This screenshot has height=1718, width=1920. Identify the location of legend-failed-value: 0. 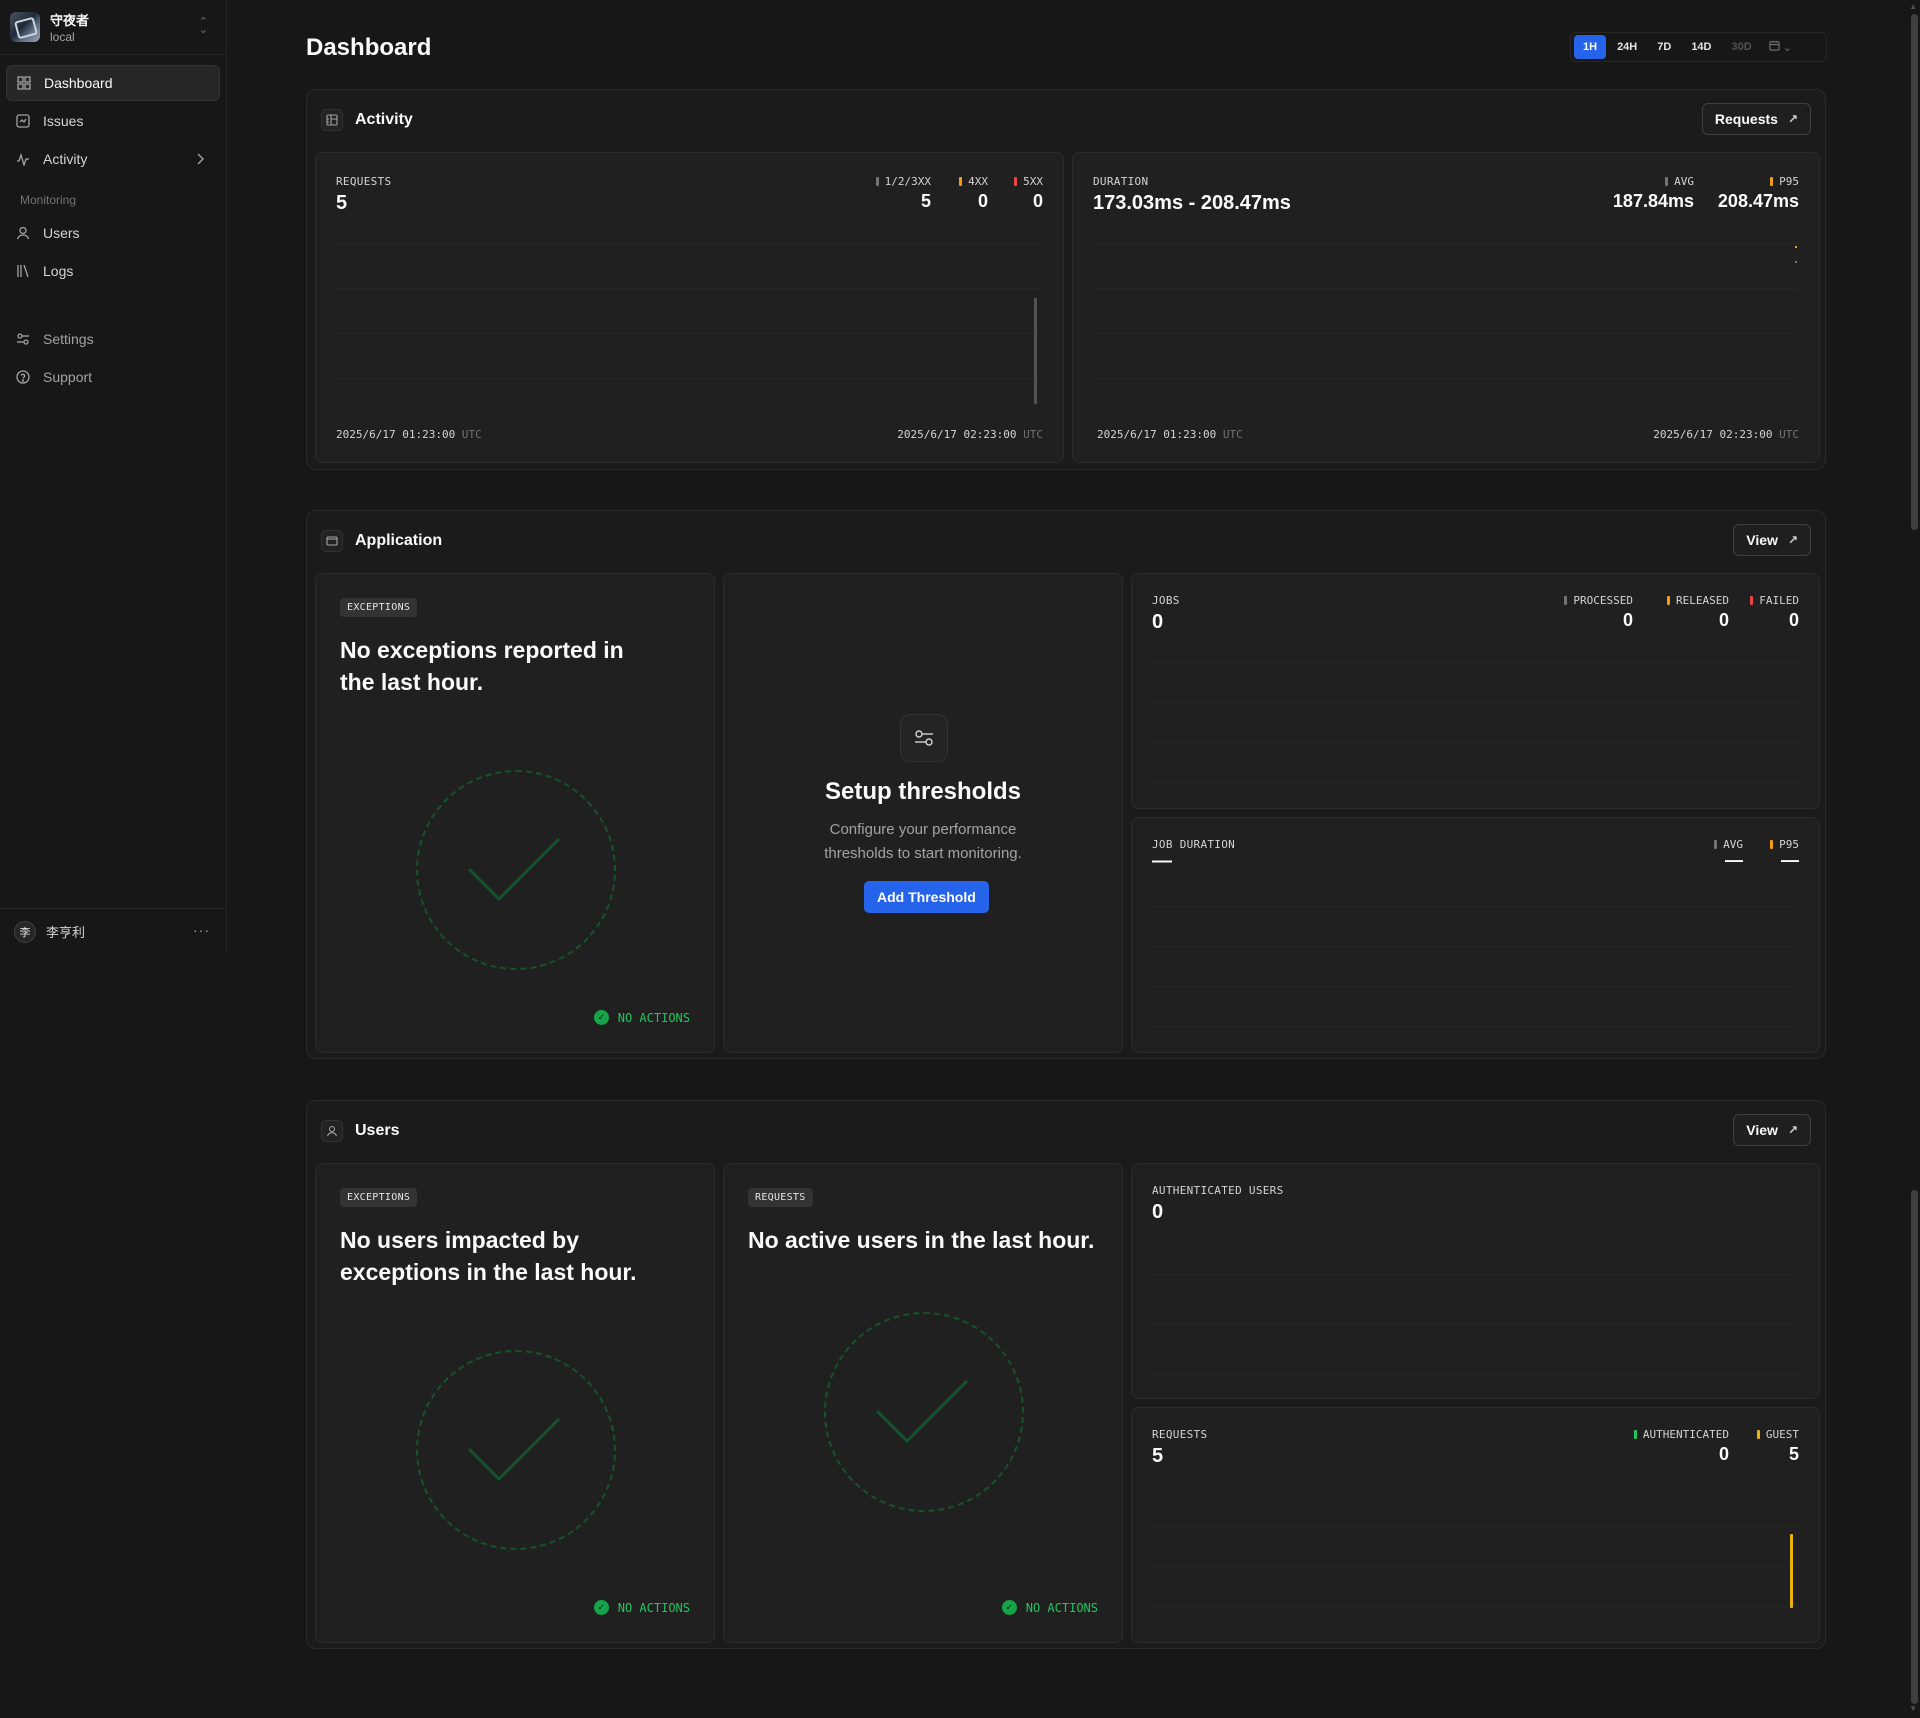
(1793, 620).